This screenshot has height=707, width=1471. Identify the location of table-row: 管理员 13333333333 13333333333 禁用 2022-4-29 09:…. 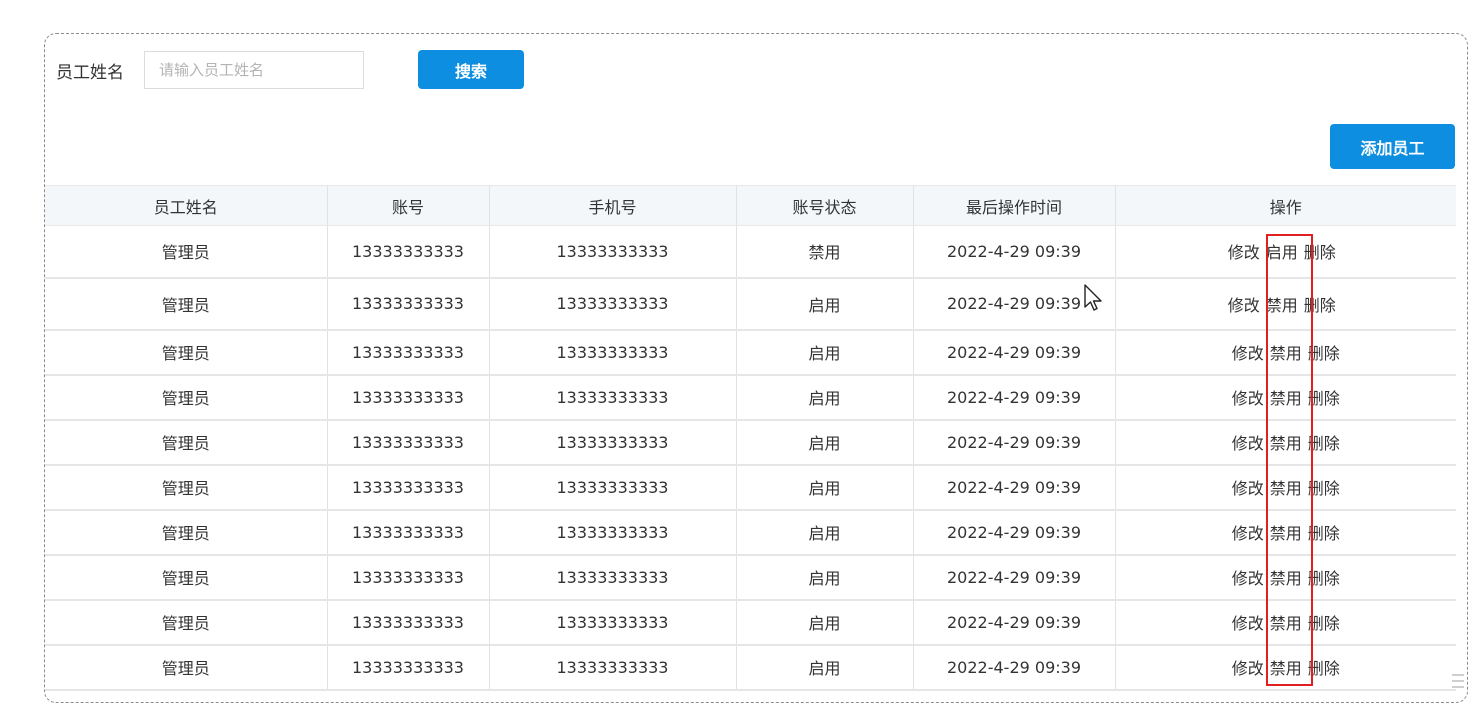
(750, 251).